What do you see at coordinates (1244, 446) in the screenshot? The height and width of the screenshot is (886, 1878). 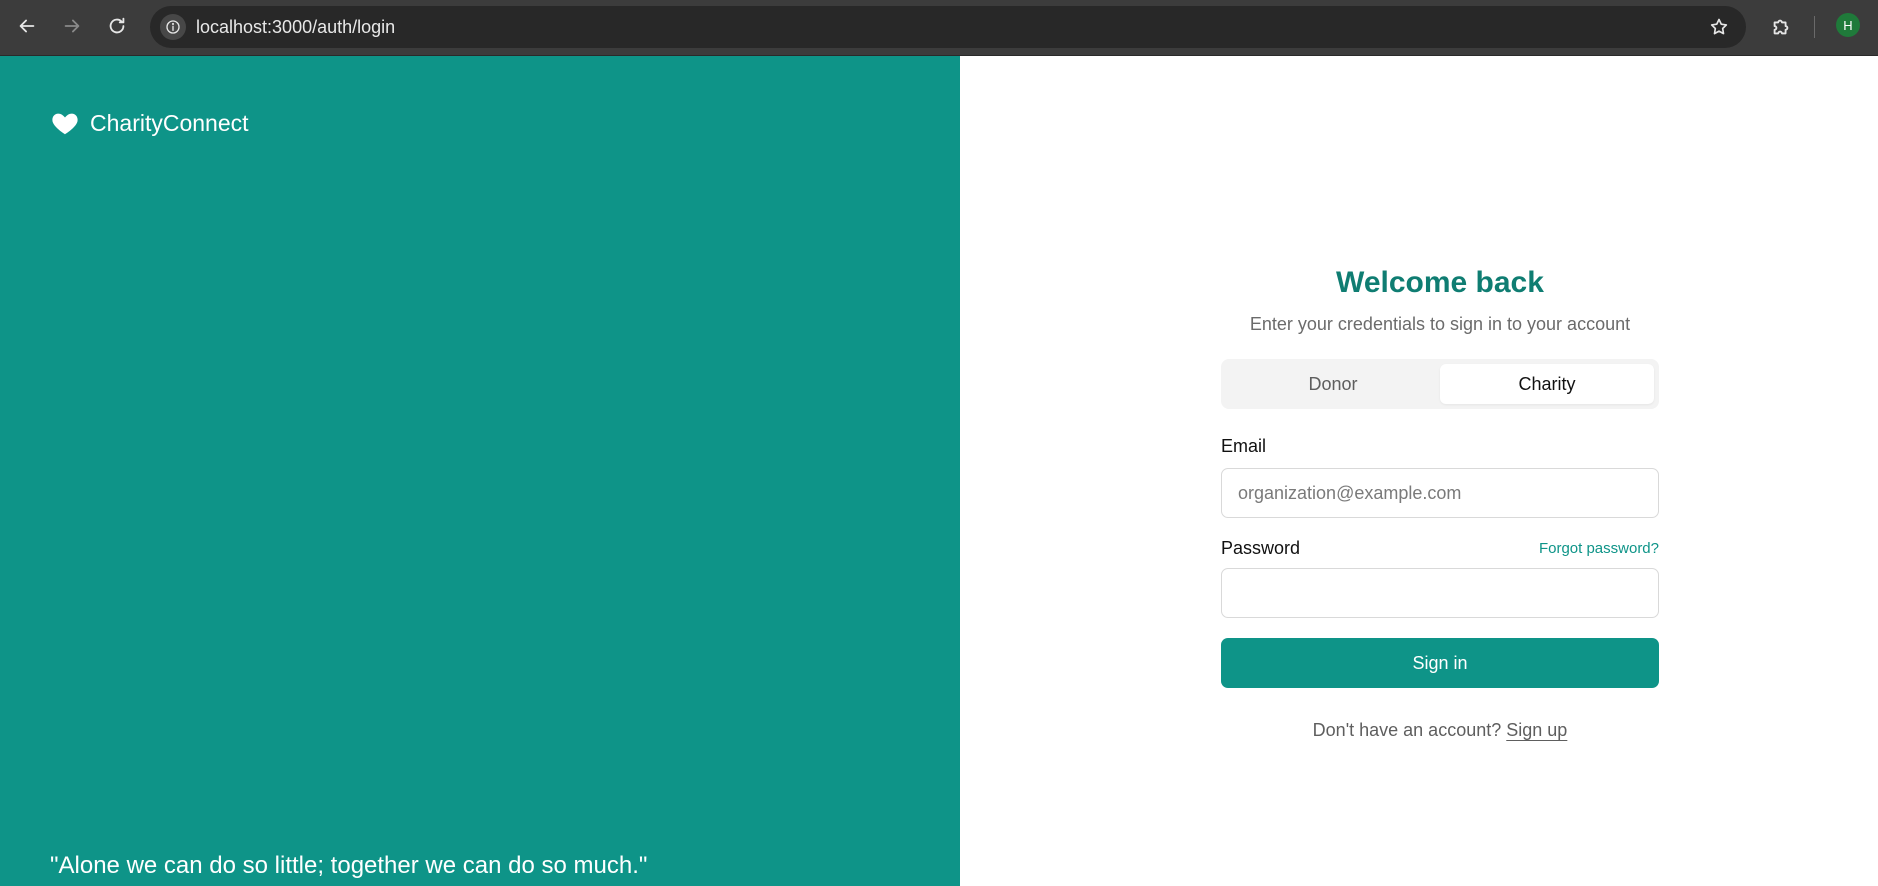 I see `email-label: Email` at bounding box center [1244, 446].